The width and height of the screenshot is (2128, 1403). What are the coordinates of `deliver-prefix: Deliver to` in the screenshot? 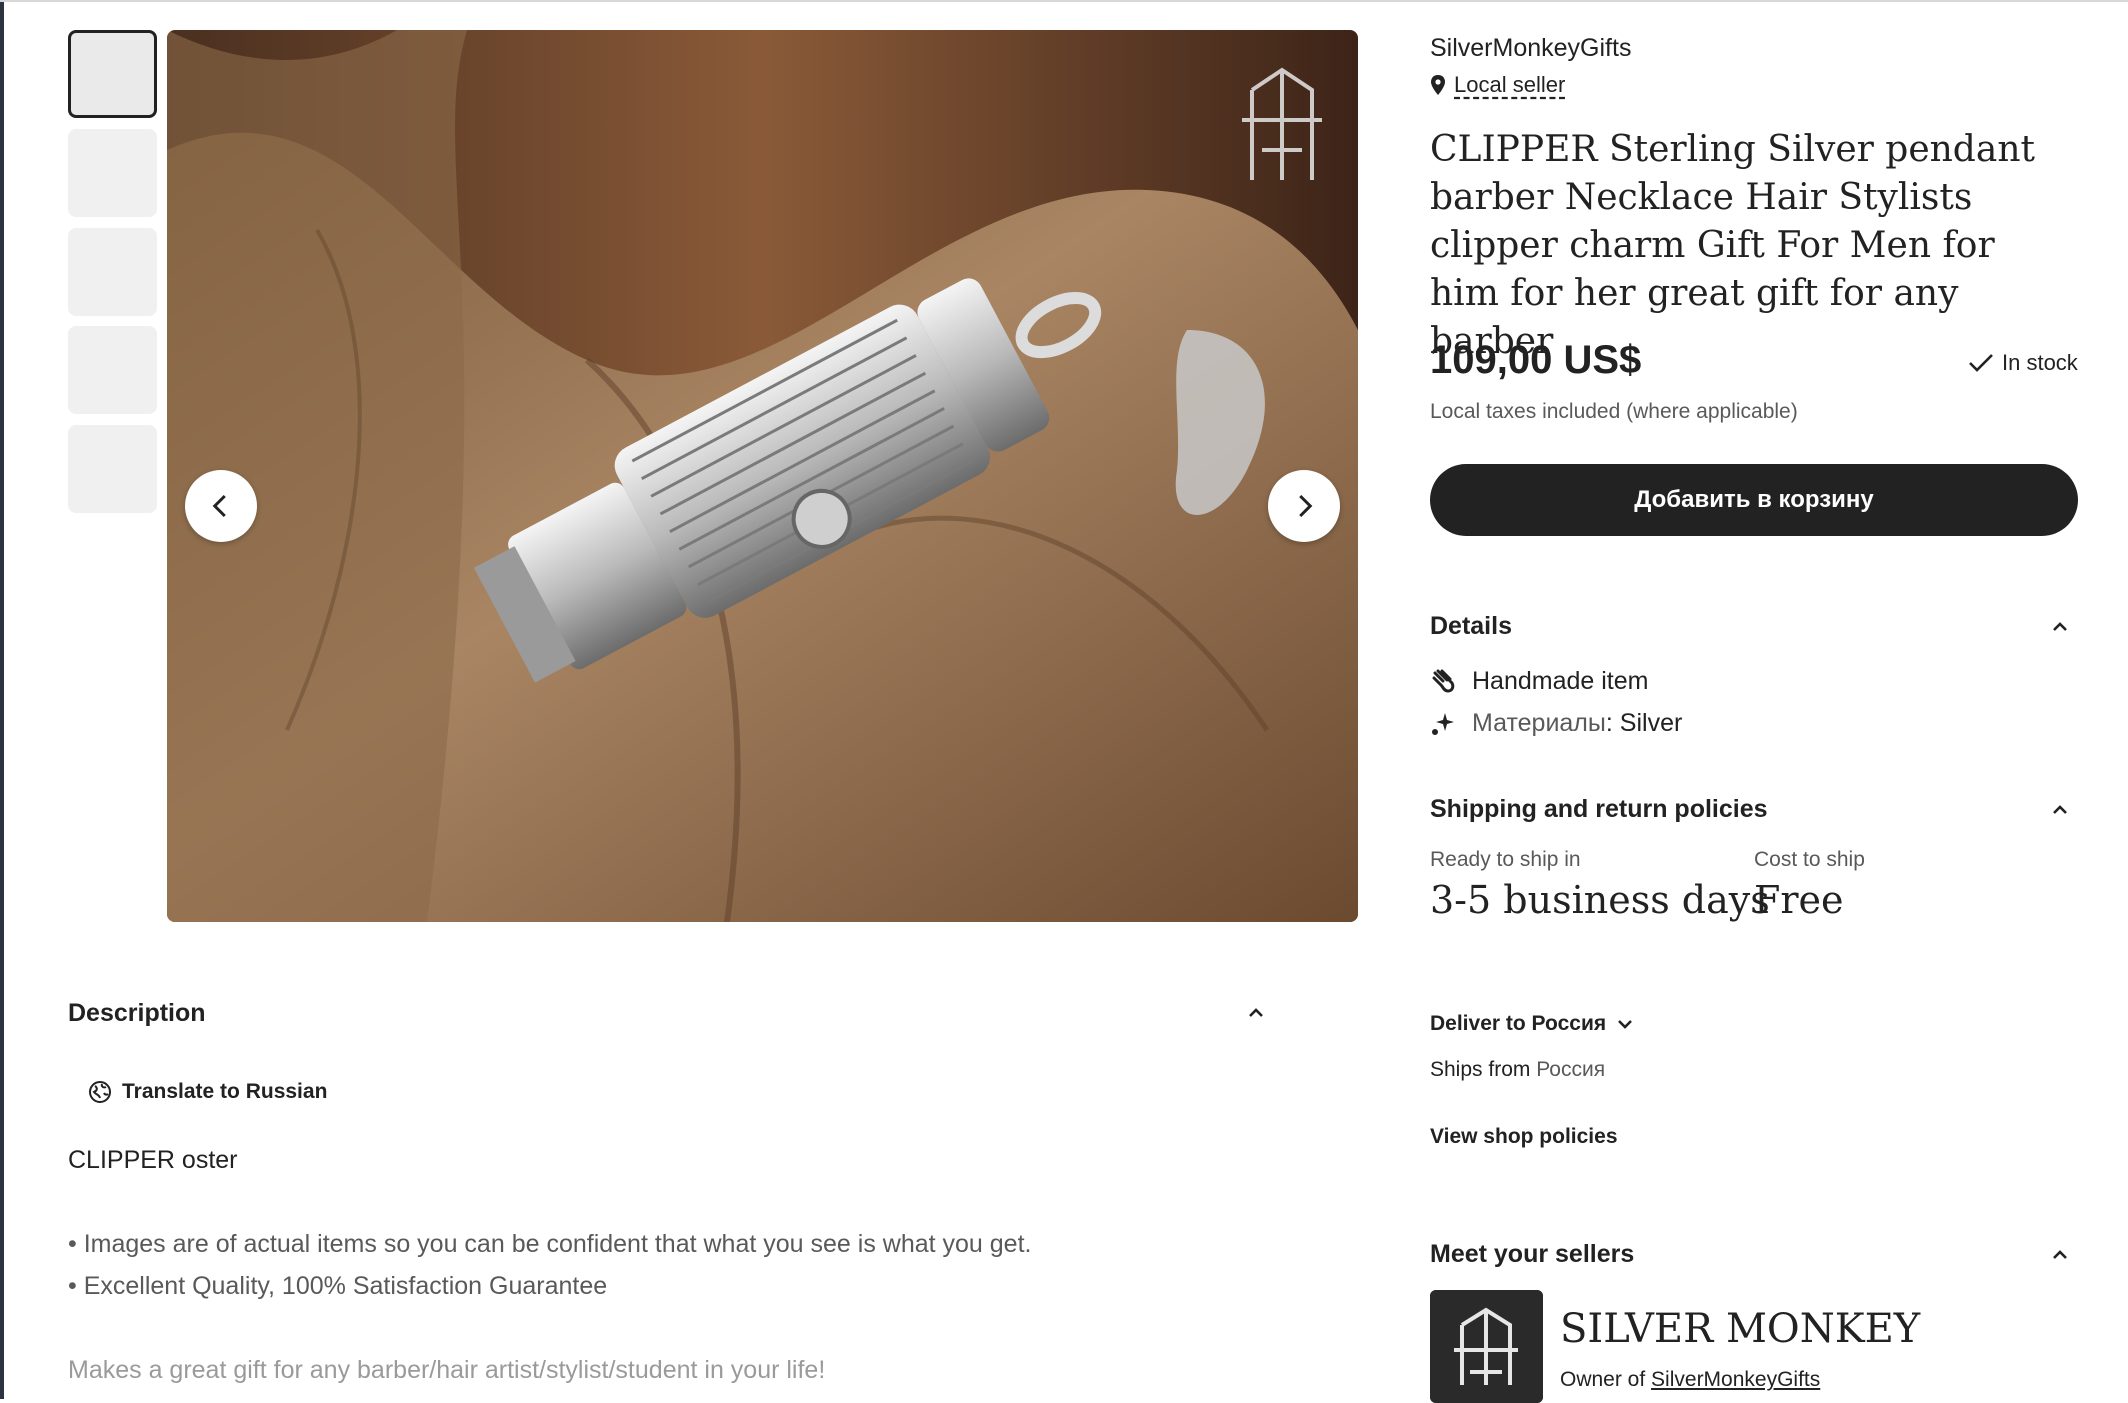 It's located at (1478, 1023).